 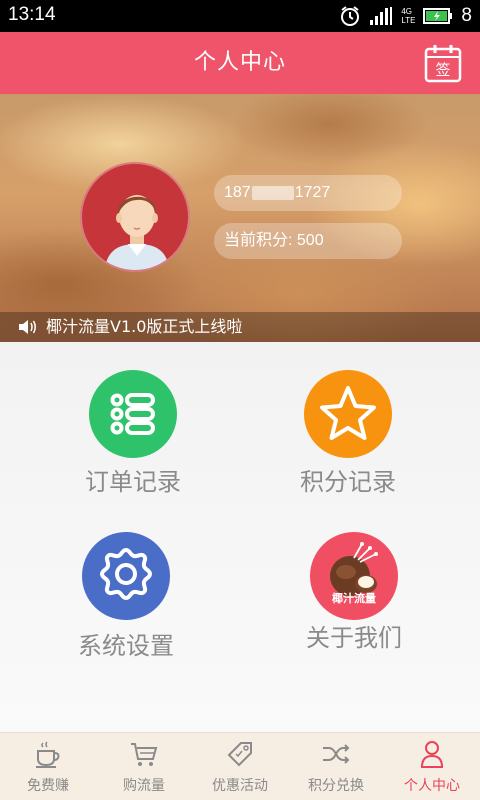 What do you see at coordinates (432, 754) in the screenshot?
I see `person-icon` at bounding box center [432, 754].